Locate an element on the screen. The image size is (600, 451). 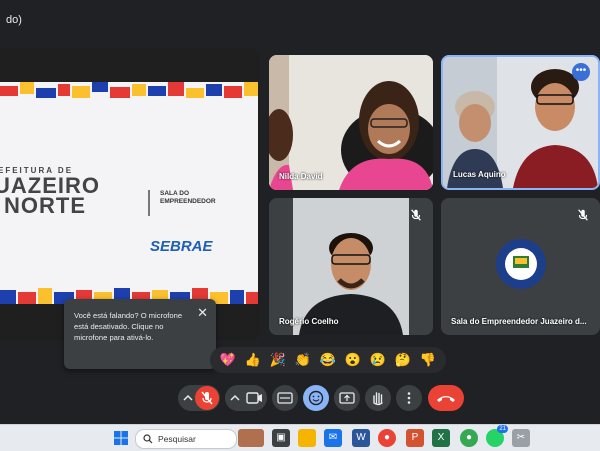
reaction-laugh: 😂 is located at coordinates (328, 360).